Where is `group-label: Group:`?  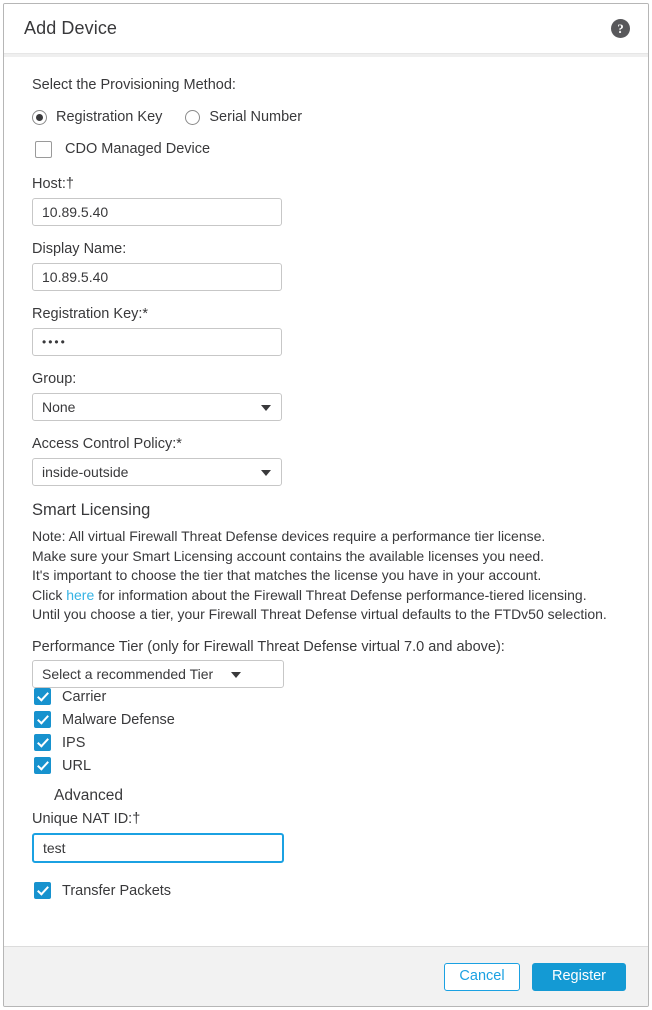 group-label: Group: is located at coordinates (54, 379).